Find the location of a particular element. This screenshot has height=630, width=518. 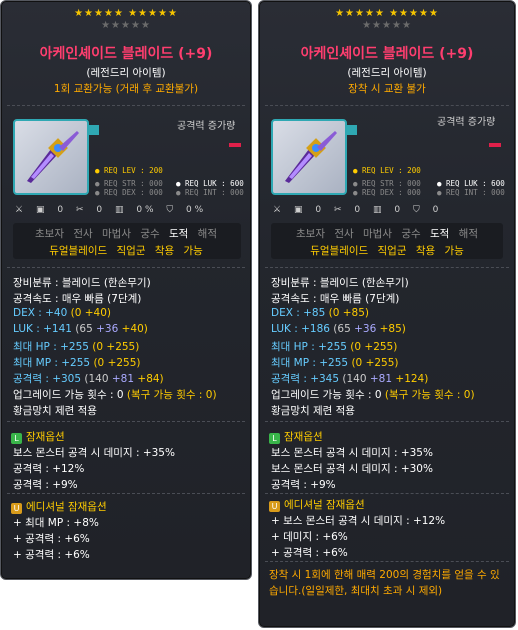

stat-mp: 최대 MP : +255 (0 +255) is located at coordinates (335, 363).